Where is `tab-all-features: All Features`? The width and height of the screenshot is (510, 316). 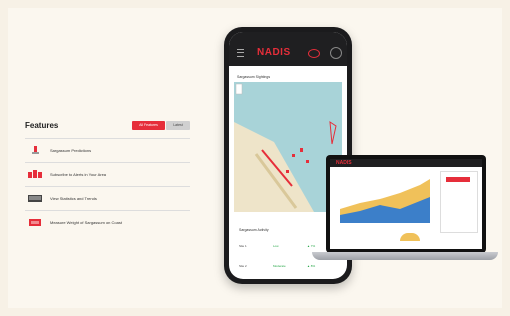 tab-all-features: All Features is located at coordinates (148, 125).